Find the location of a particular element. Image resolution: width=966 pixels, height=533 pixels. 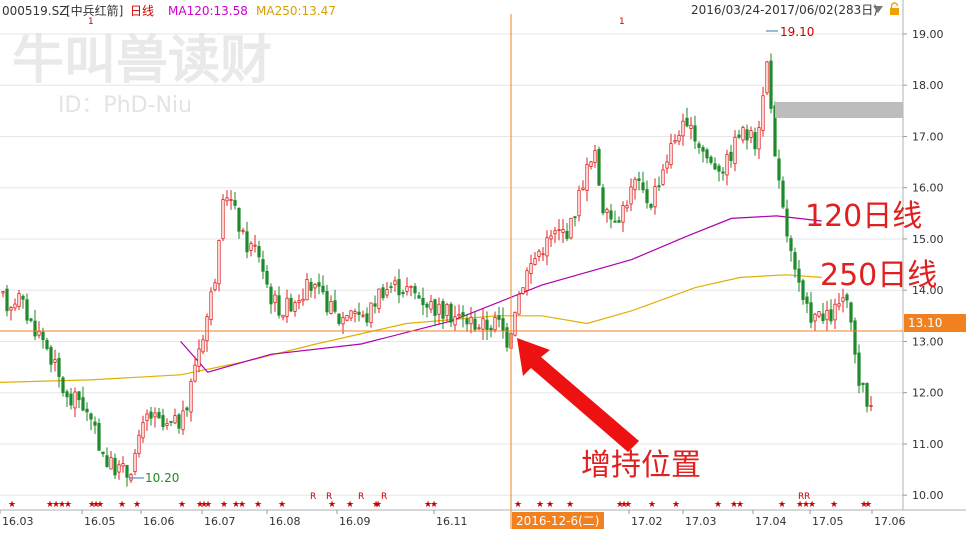

y-tick-label: 19.00 is located at coordinates (928, 34).